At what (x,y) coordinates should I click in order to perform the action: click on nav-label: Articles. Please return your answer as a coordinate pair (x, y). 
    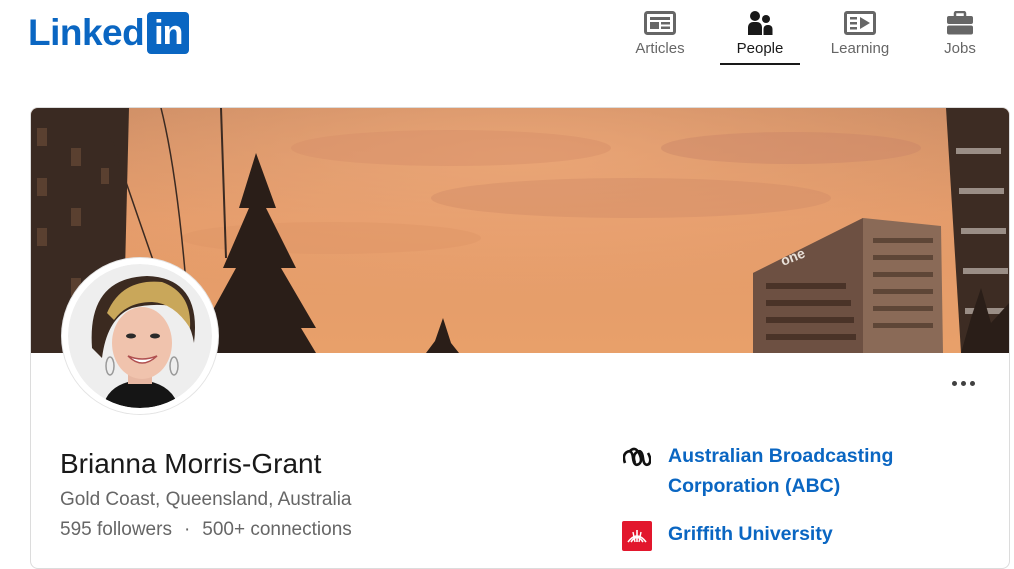
    Looking at the image, I should click on (660, 48).